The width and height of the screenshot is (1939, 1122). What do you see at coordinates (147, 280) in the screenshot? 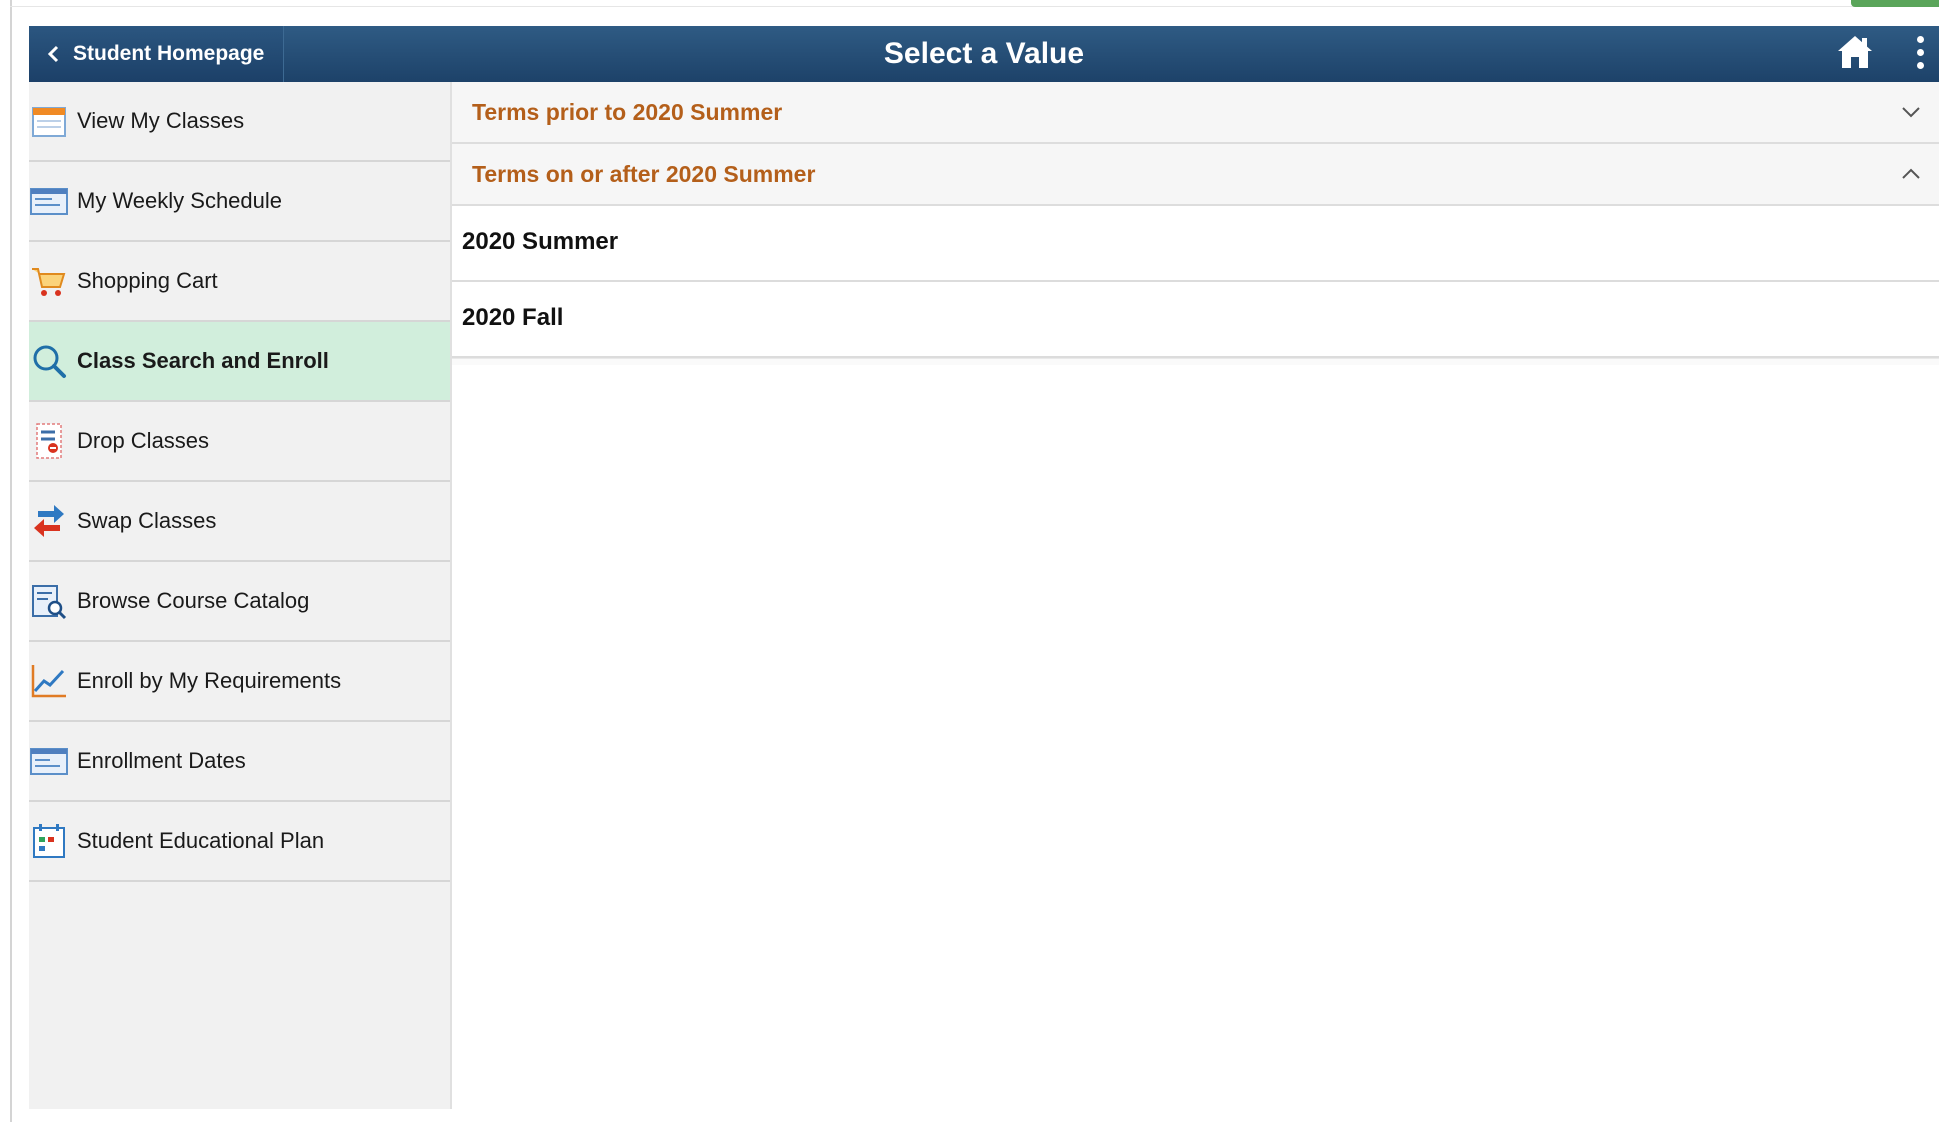
I see `sidebar-item-label: Shopping Cart` at bounding box center [147, 280].